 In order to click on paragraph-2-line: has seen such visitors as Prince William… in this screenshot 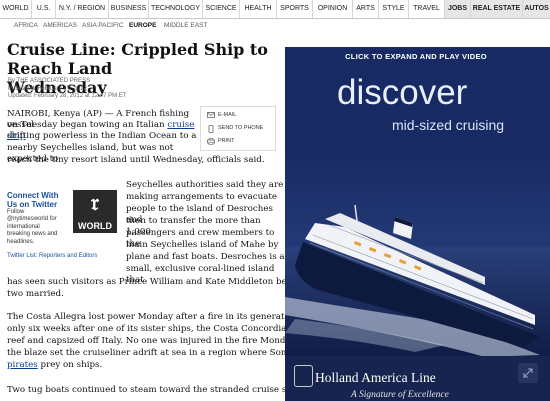, I will do `click(164, 282)`.